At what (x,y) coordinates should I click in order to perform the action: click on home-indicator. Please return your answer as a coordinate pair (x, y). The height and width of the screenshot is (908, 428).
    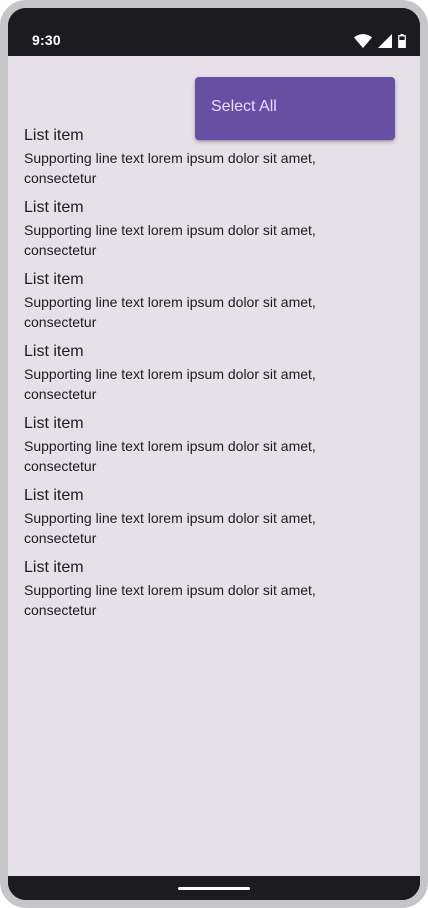
    Looking at the image, I should click on (214, 888).